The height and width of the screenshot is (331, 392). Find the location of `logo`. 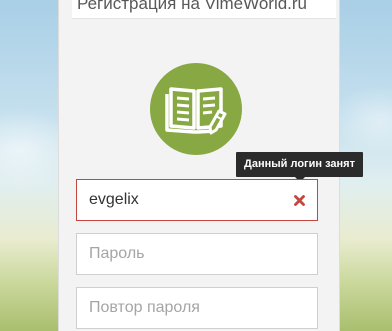

logo is located at coordinates (196, 109).